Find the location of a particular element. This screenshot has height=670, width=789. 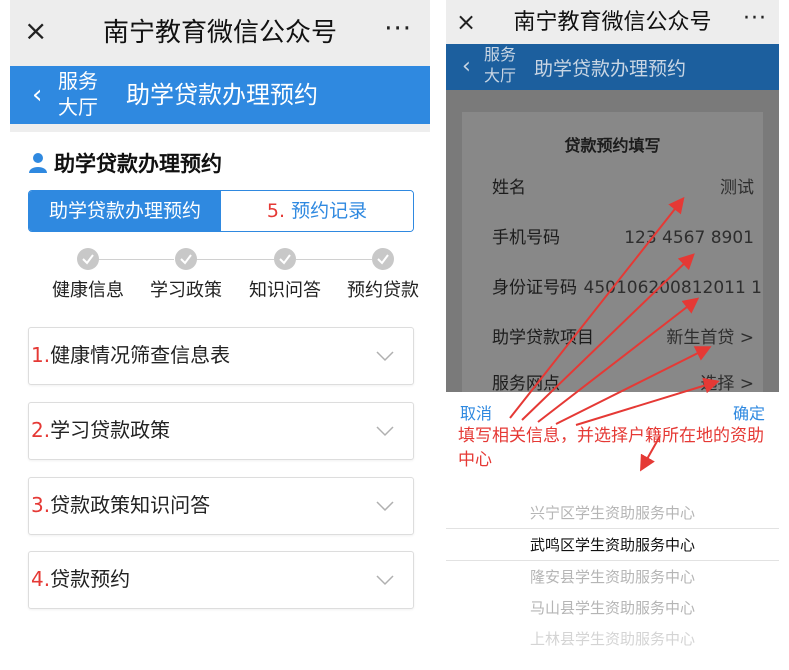

accordion-item: 4.贷款预约 is located at coordinates (221, 580).